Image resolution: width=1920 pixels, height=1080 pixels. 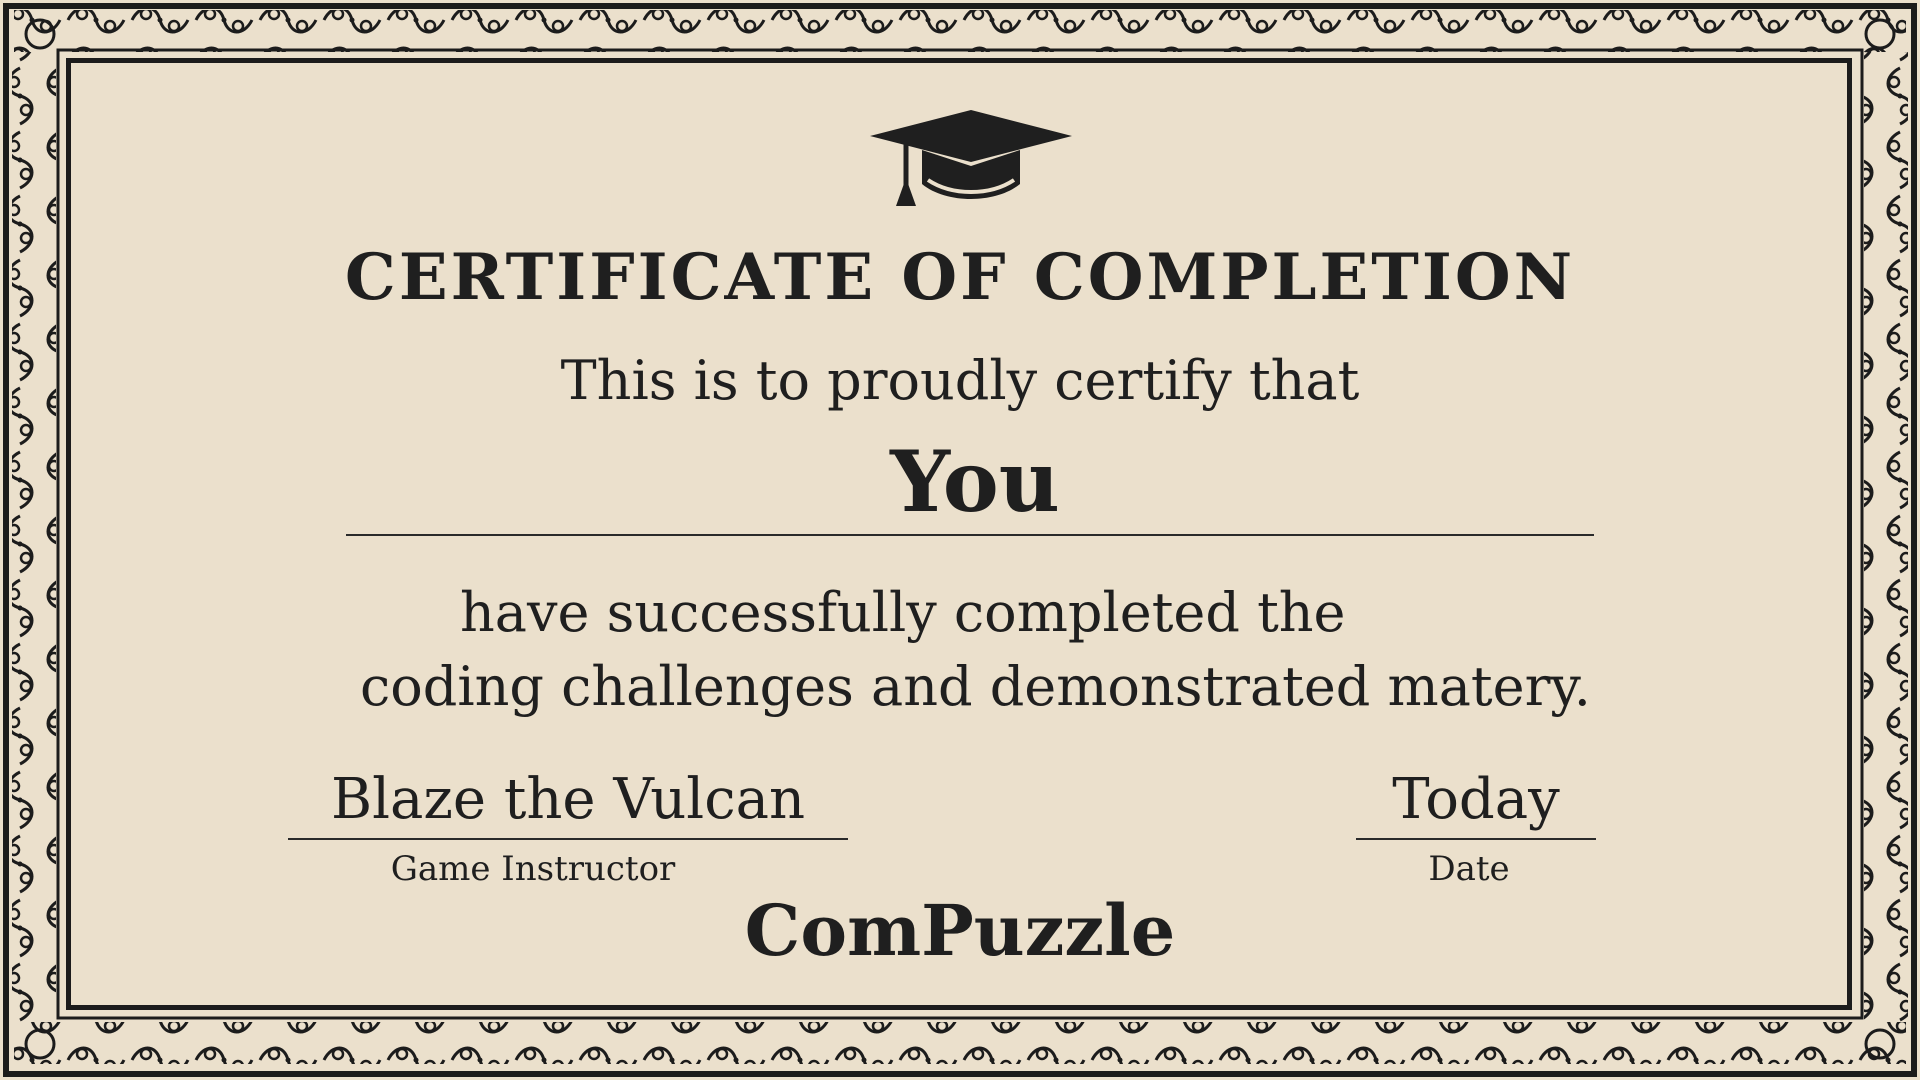 What do you see at coordinates (1476, 799) in the screenshot?
I see `date-value: Today` at bounding box center [1476, 799].